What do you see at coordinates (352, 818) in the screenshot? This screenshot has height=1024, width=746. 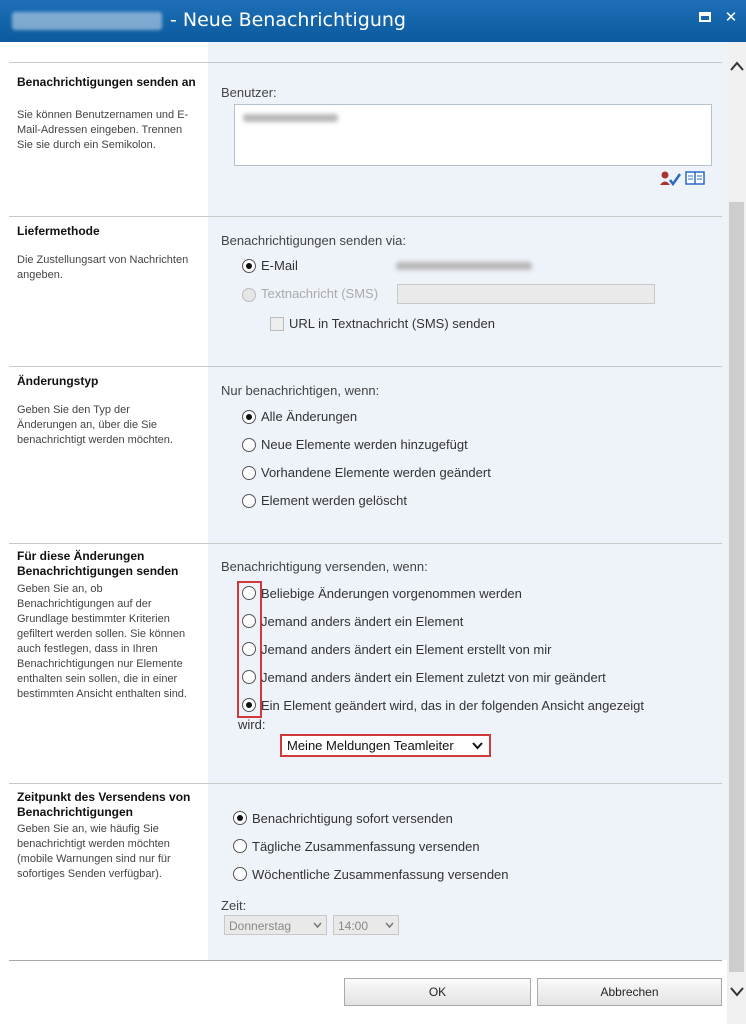 I see `timing-immediate-label: Benachrichtigung sofort versenden` at bounding box center [352, 818].